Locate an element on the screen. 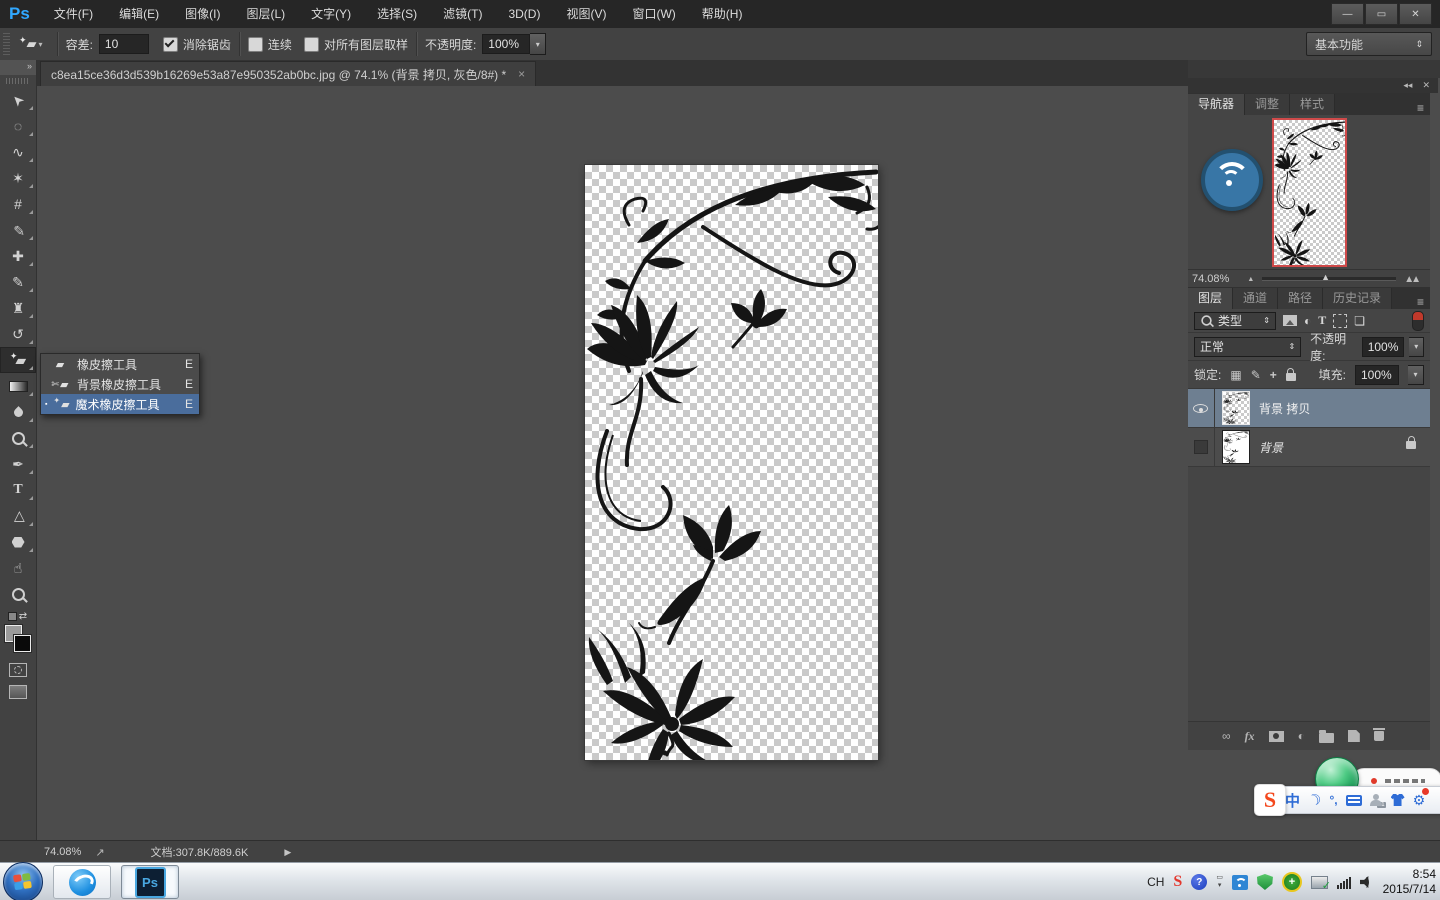 The image size is (1440, 900). fill-dropdown: ▾ is located at coordinates (1416, 374).